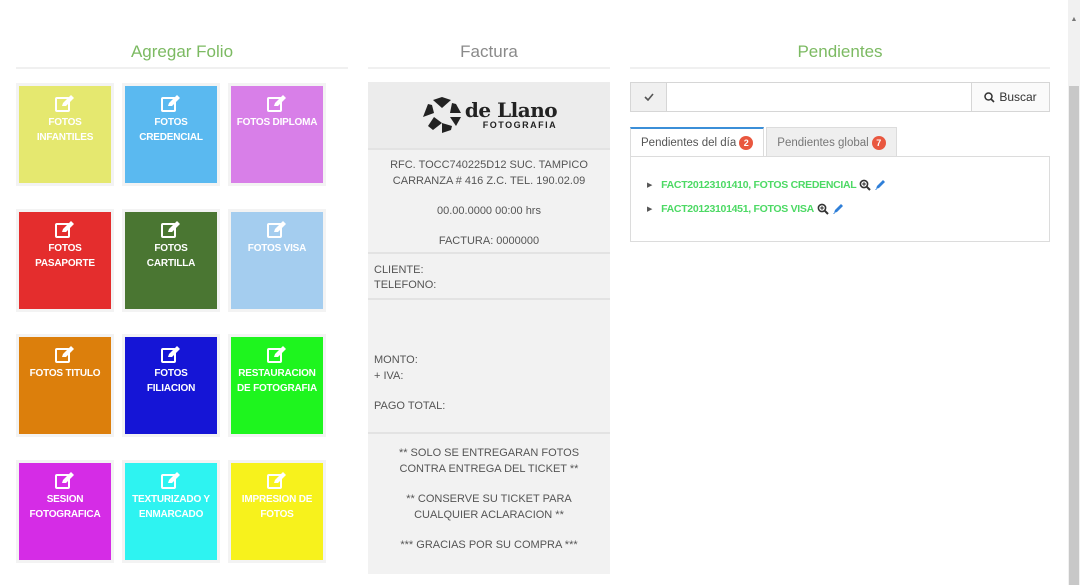 The height and width of the screenshot is (585, 1080). Describe the element at coordinates (746, 143) in the screenshot. I see `count-badge: 2` at that location.